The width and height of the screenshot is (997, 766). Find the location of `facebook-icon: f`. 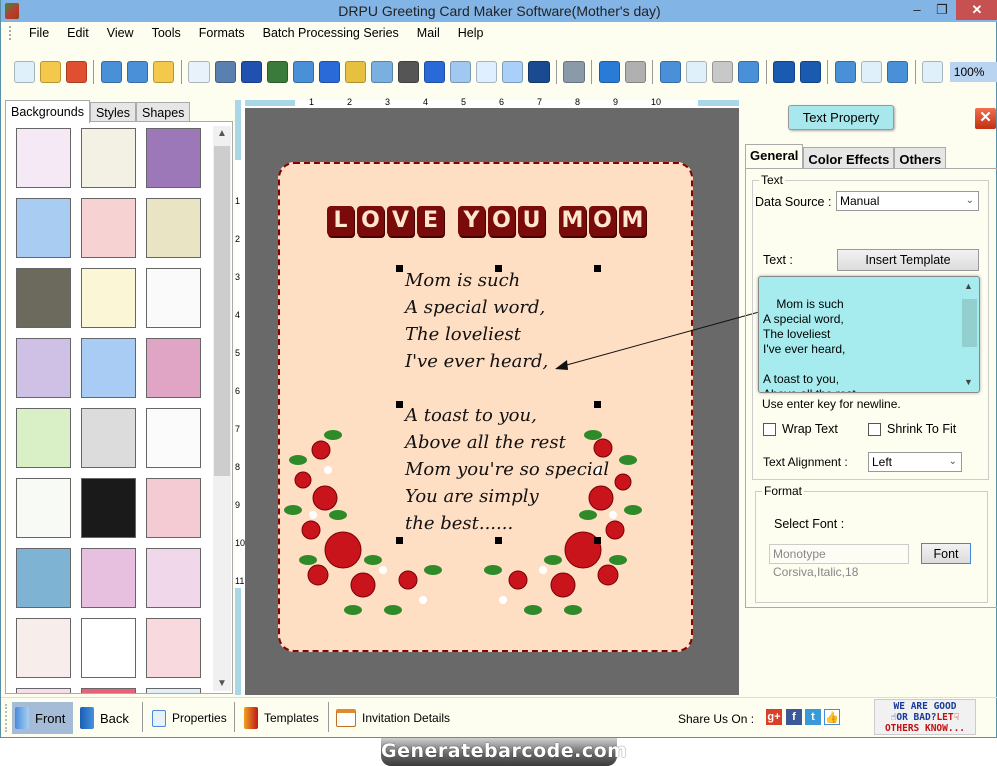

facebook-icon: f is located at coordinates (794, 717).